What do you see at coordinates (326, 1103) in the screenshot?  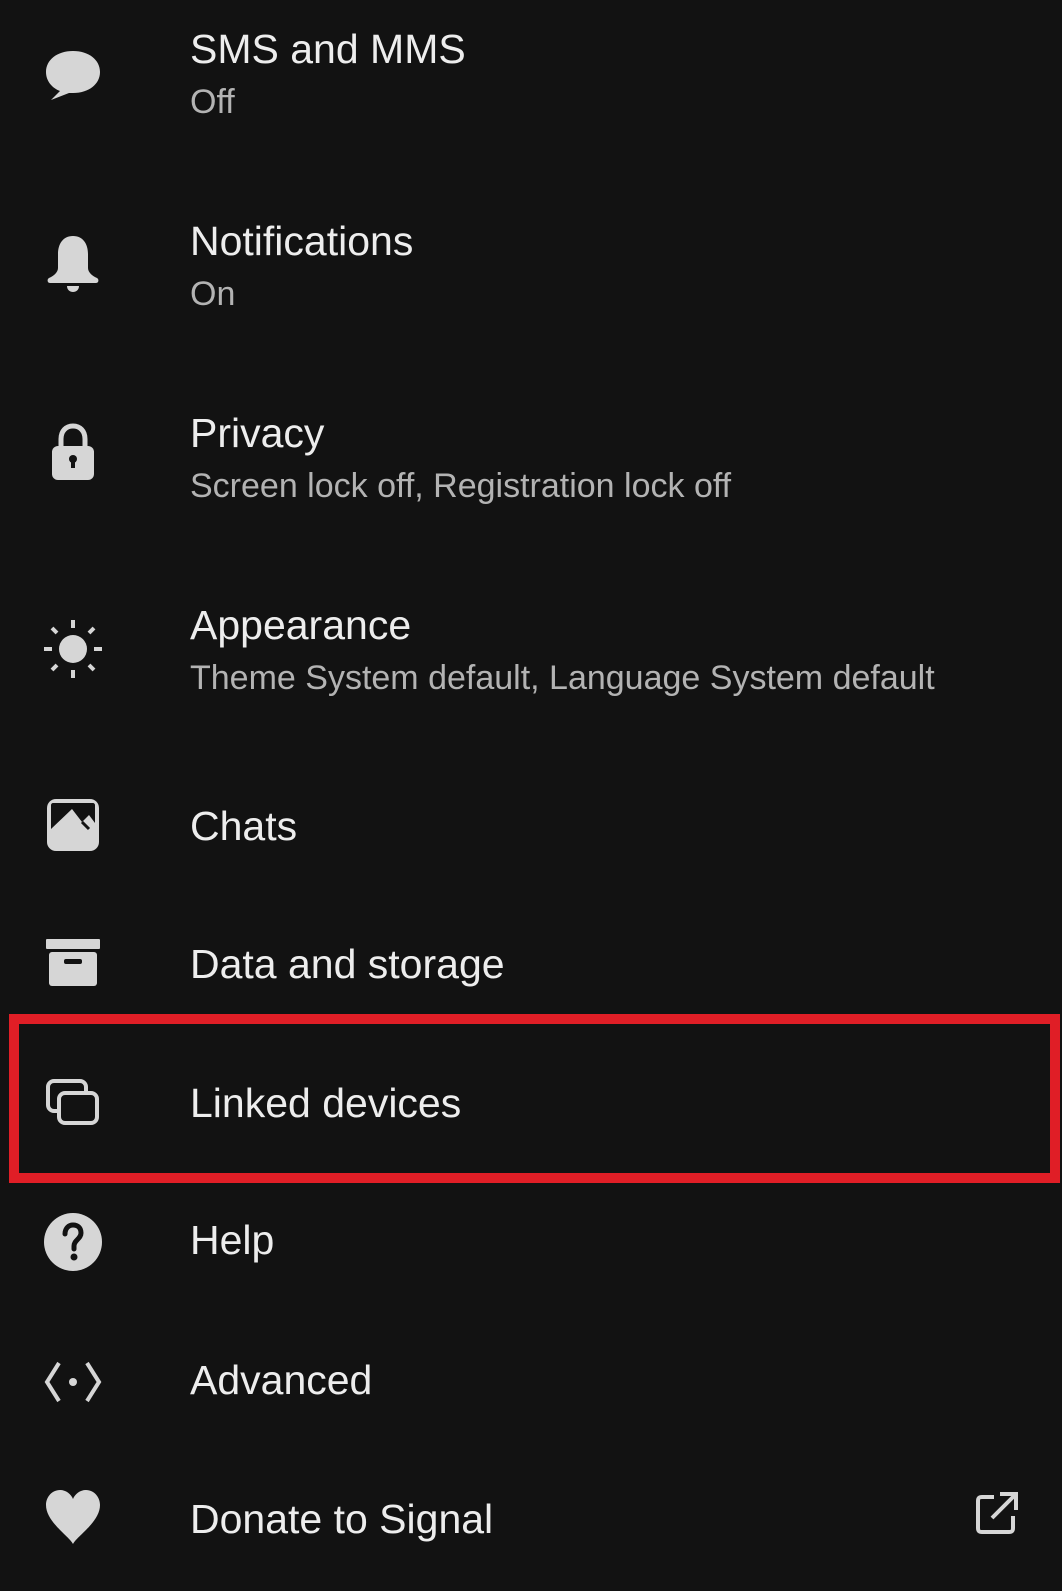 I see `settings-item-title: Linked devices` at bounding box center [326, 1103].